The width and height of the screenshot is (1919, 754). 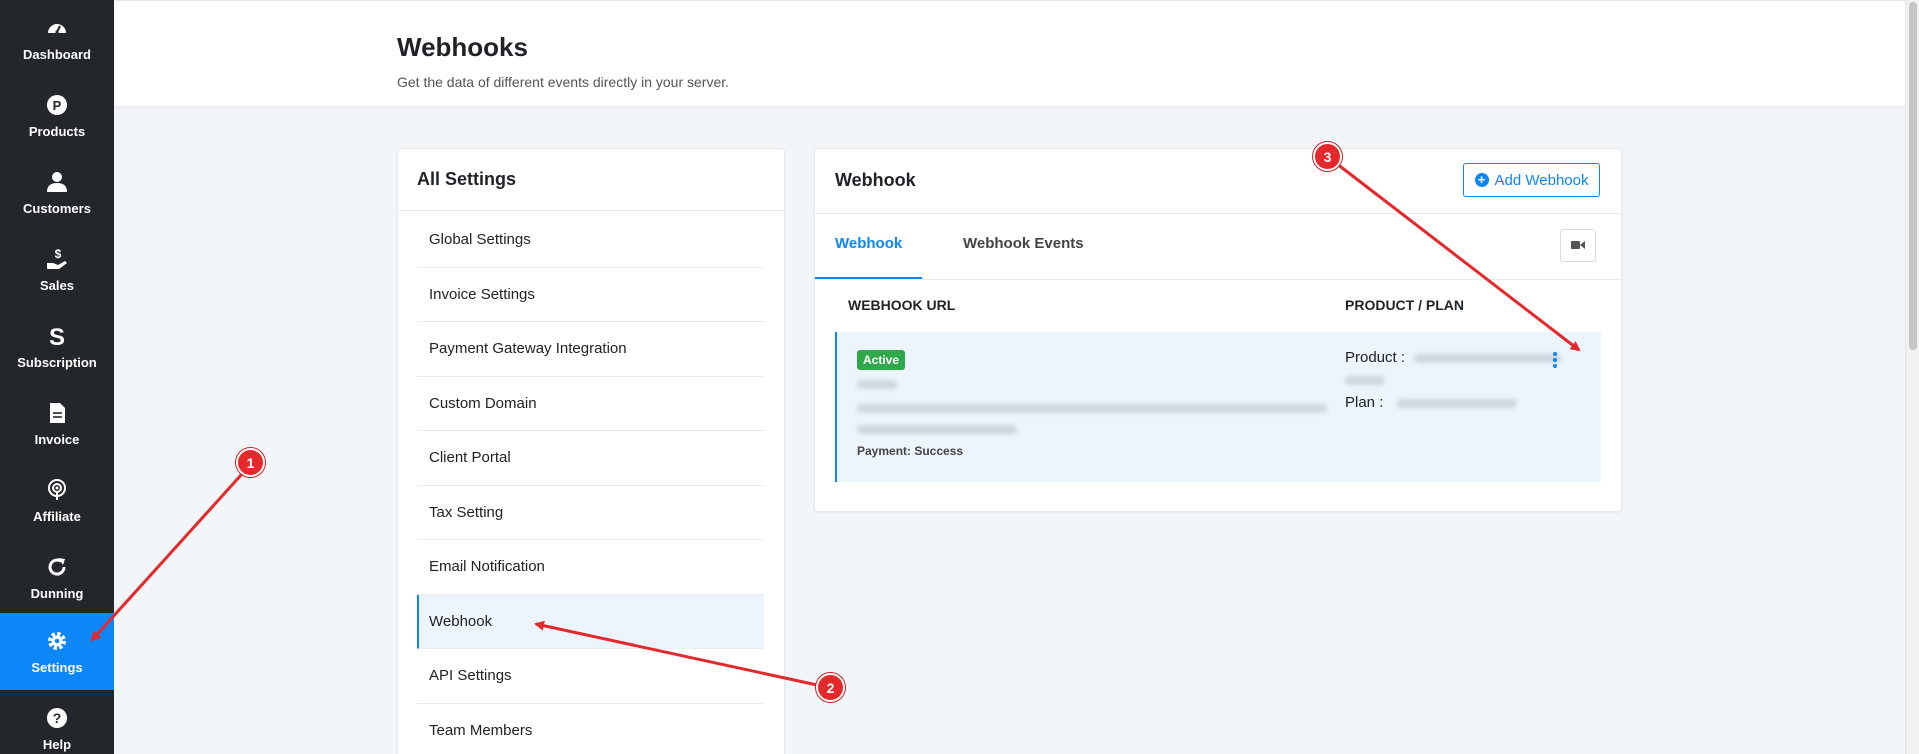 I want to click on svg-text: S, so click(x=57, y=336).